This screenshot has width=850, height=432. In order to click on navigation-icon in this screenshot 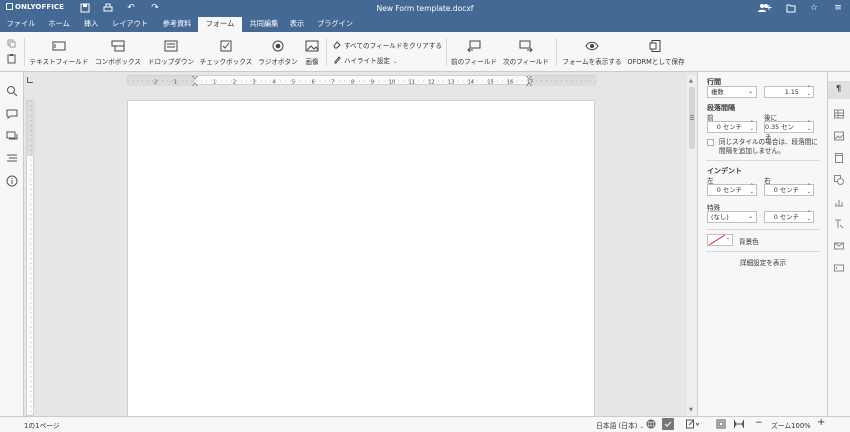, I will do `click(12, 158)`.